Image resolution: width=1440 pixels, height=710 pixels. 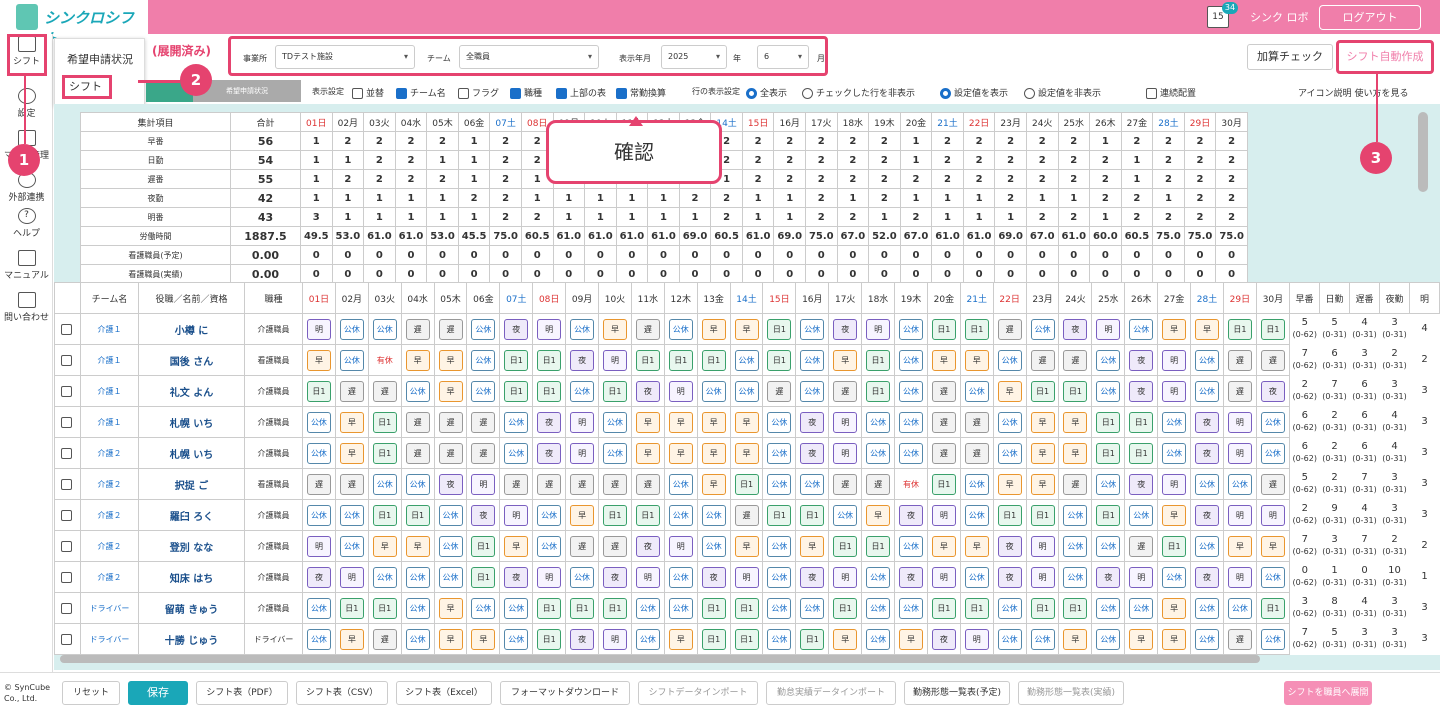 I want to click on hide-checked-radio: チェックした行を非表示, so click(x=858, y=92).